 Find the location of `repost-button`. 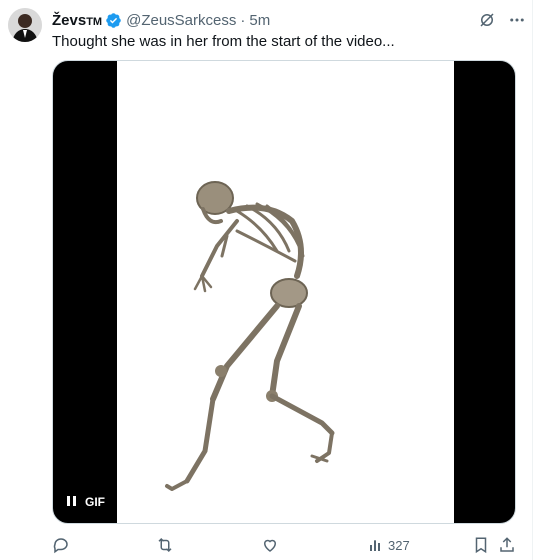

repost-button is located at coordinates (165, 545).